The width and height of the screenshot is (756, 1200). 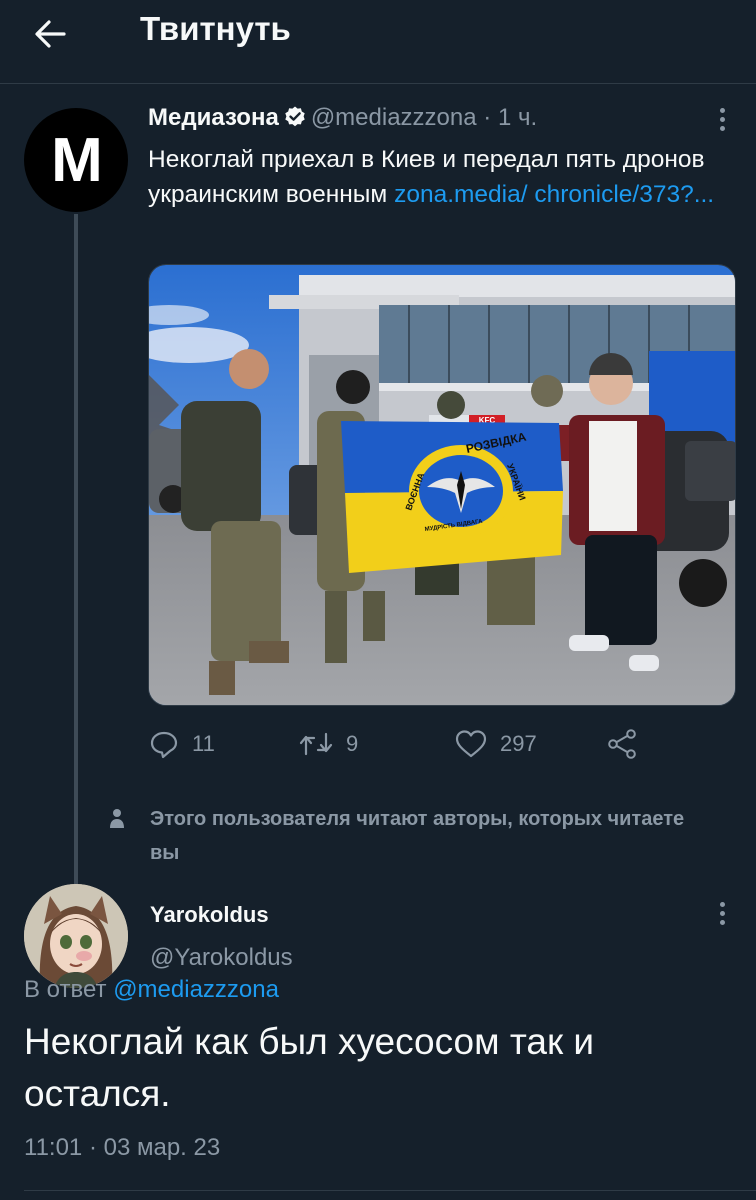 I want to click on retweet-button: 9, so click(x=328, y=744).